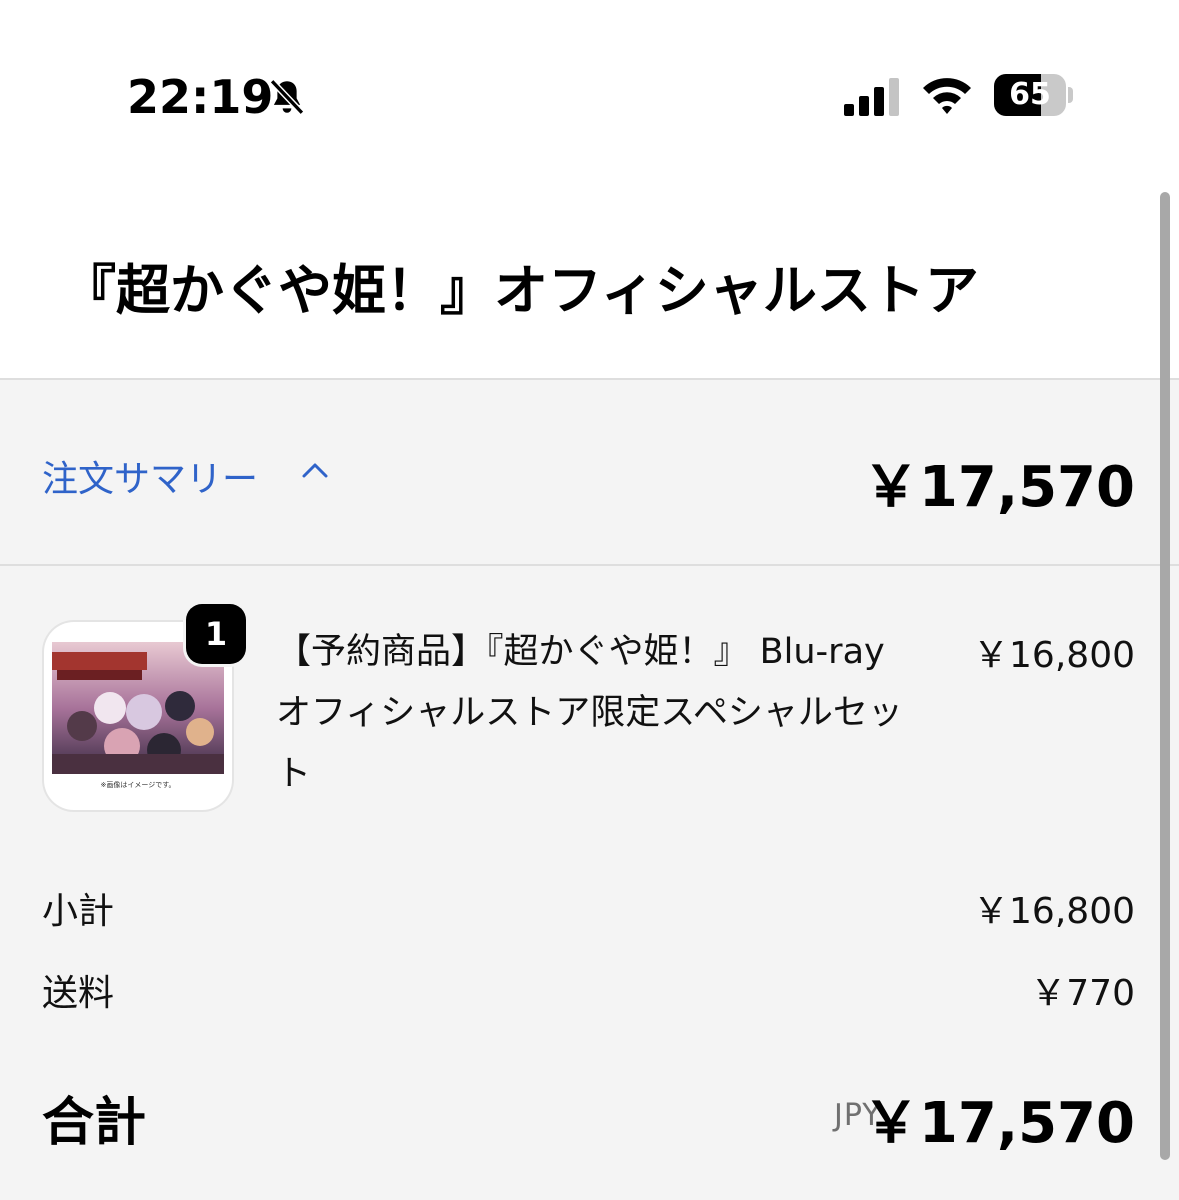 This screenshot has height=1200, width=1179. Describe the element at coordinates (1054, 911) in the screenshot. I see `subtotal-value: ￥16,800` at that location.